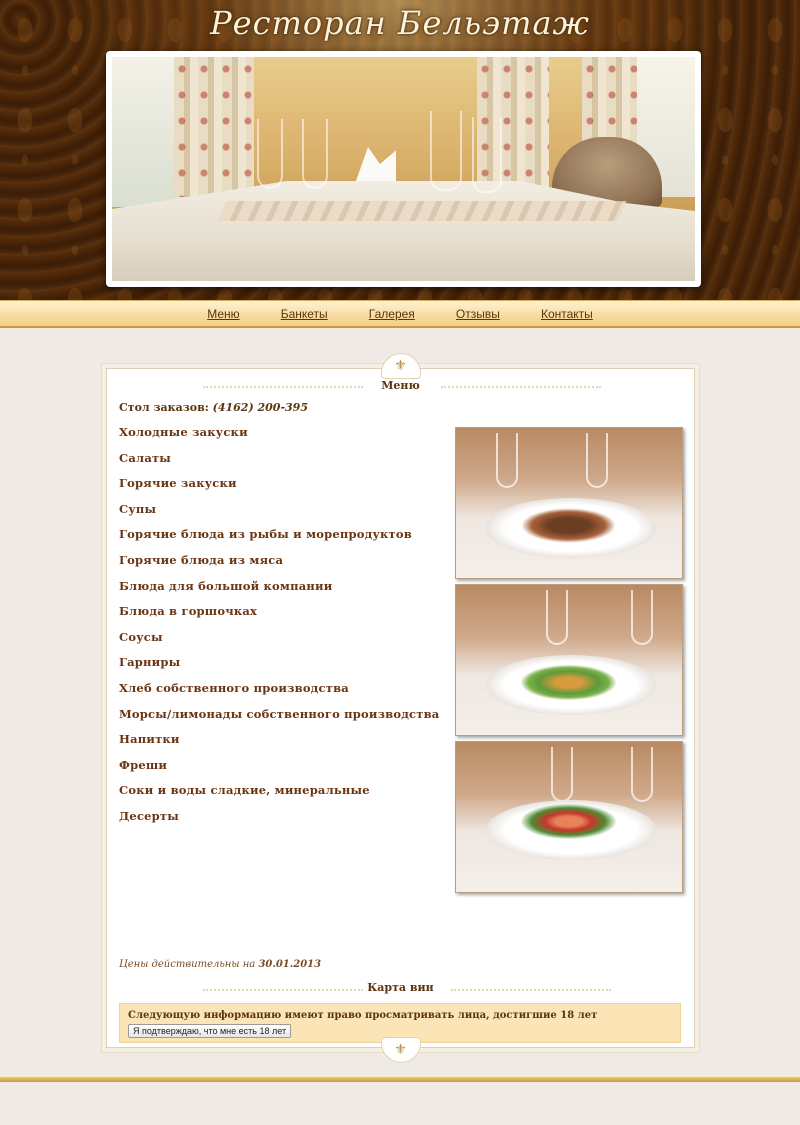  What do you see at coordinates (279, 515) in the screenshot?
I see `menu-category-item: Супы` at bounding box center [279, 515].